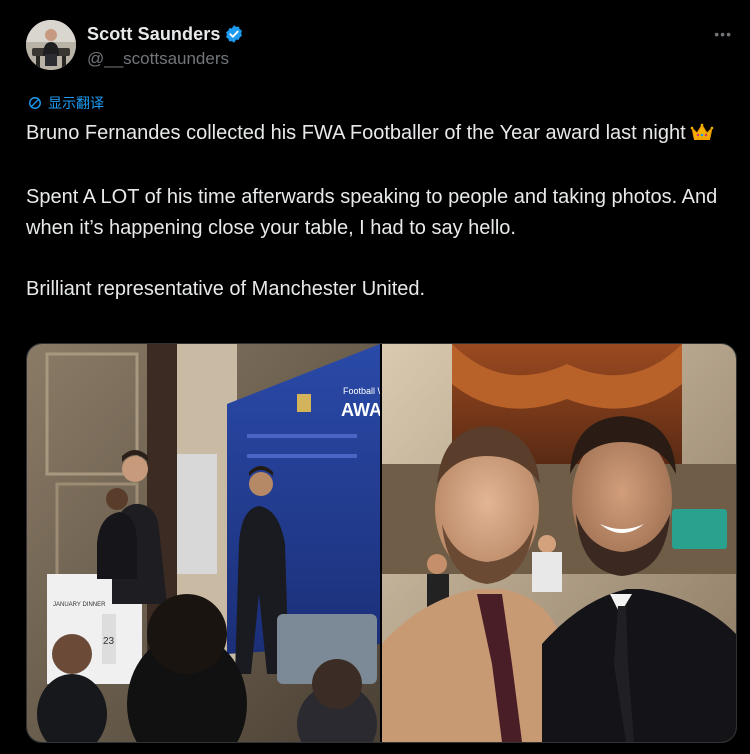 This screenshot has height=754, width=750. Describe the element at coordinates (79, 605) in the screenshot. I see `podium-text: JANUARY DINNER` at that location.